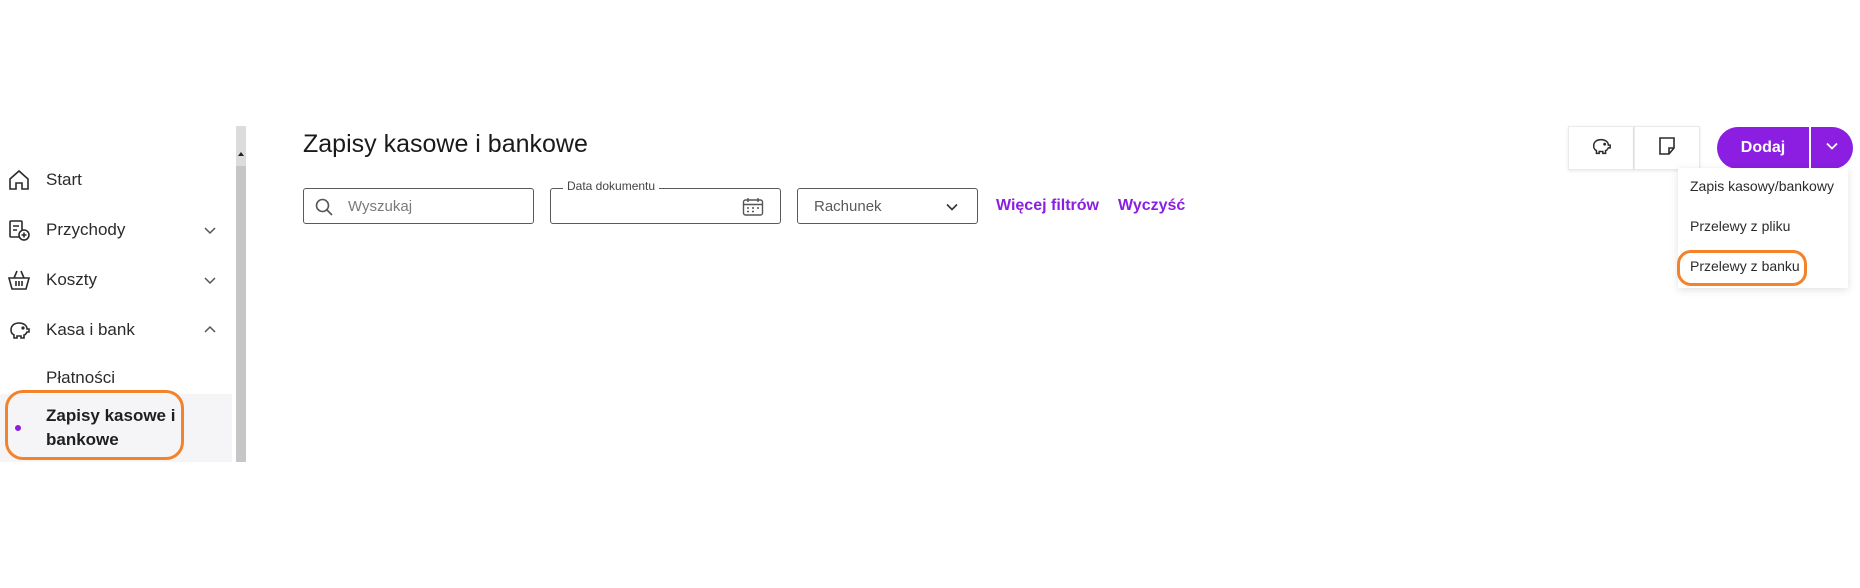 This screenshot has height=588, width=1860. What do you see at coordinates (86, 229) in the screenshot?
I see `sidebar-item-label: Przychody` at bounding box center [86, 229].